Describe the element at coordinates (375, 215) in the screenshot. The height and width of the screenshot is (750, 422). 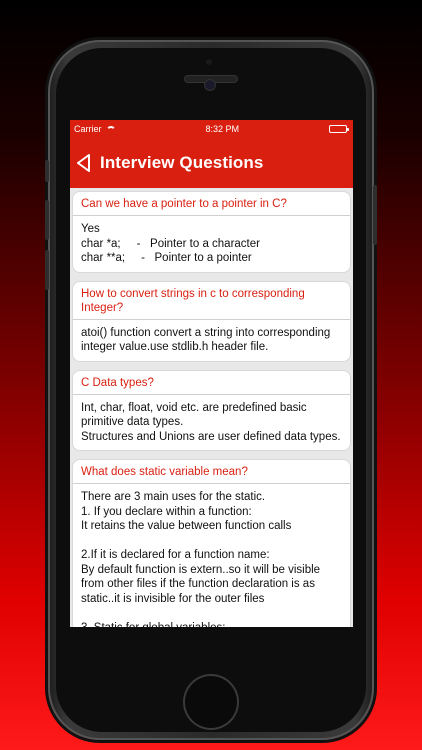
I see `power-button` at that location.